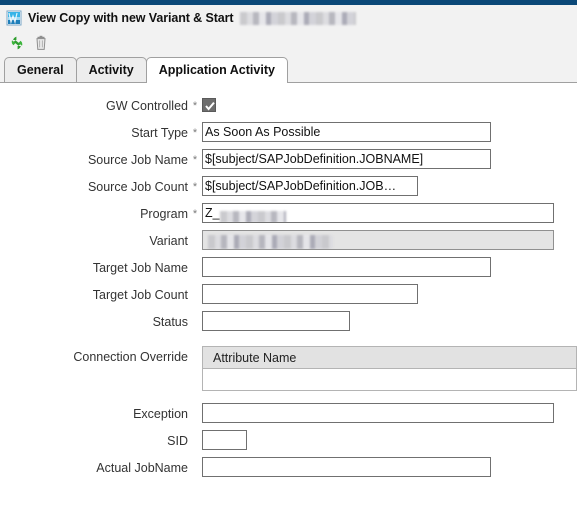  Describe the element at coordinates (288, 443) in the screenshot. I see `form-row-sid: SID *` at that location.